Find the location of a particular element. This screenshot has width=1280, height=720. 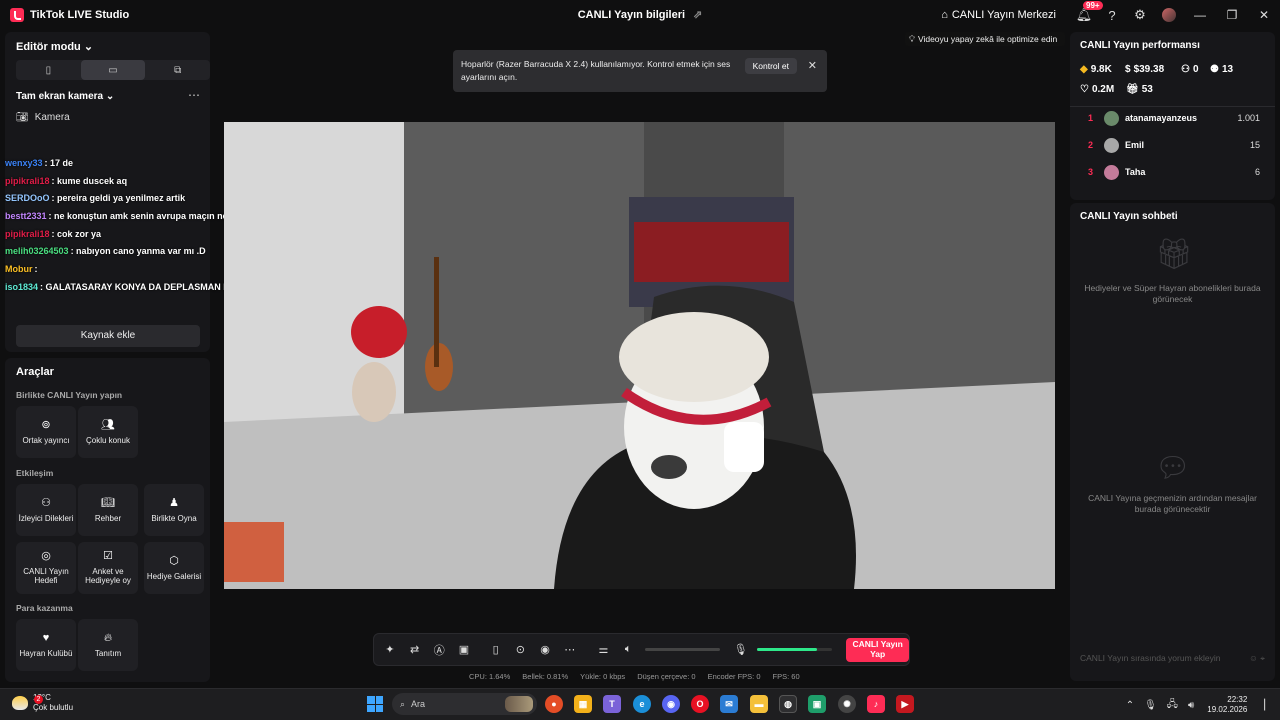

fps-stat: FPS: 60 is located at coordinates (786, 676).